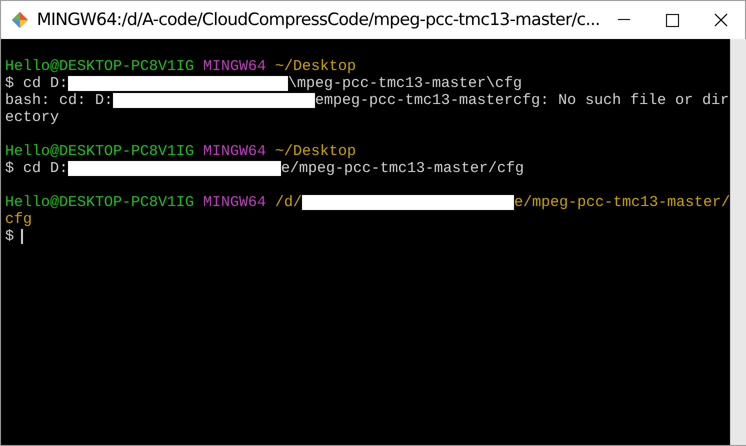 Image resolution: width=746 pixels, height=446 pixels. Describe the element at coordinates (20, 20) in the screenshot. I see `app-logo-icon` at that location.